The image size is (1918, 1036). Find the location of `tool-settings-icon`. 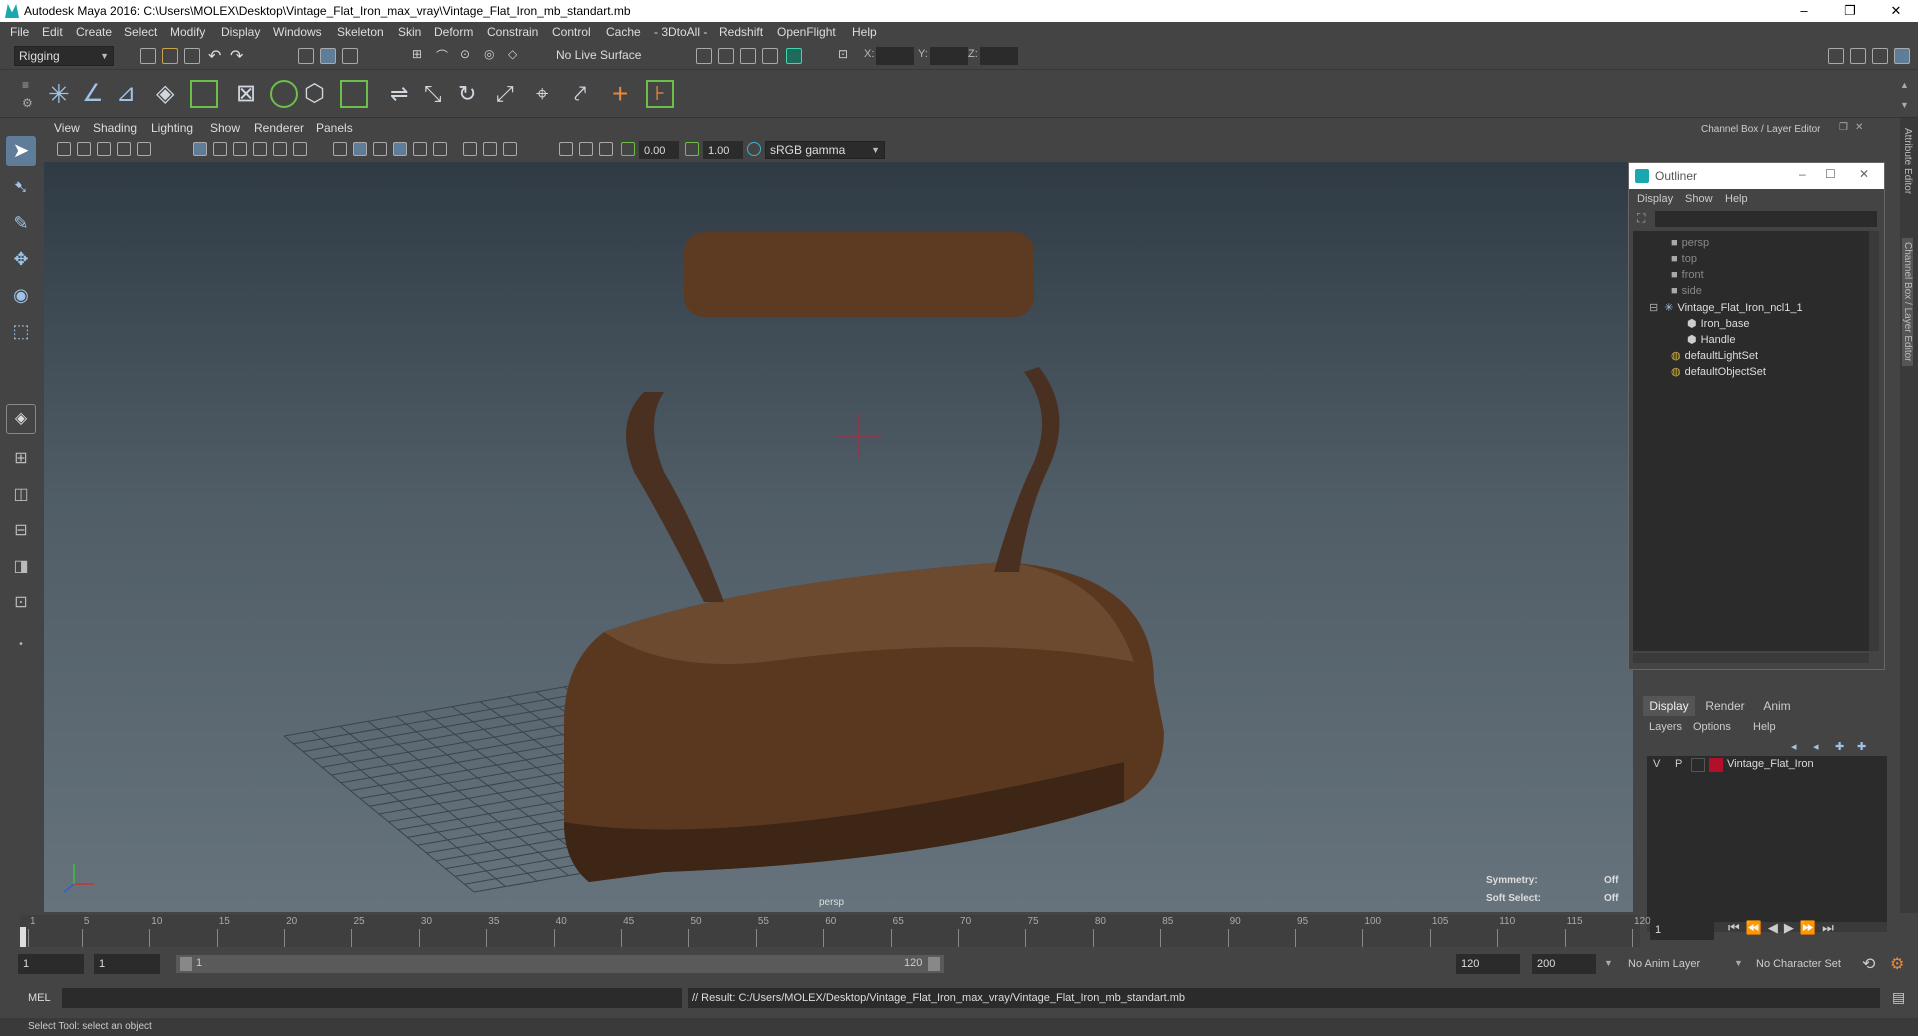

tool-settings-icon is located at coordinates (1880, 56).